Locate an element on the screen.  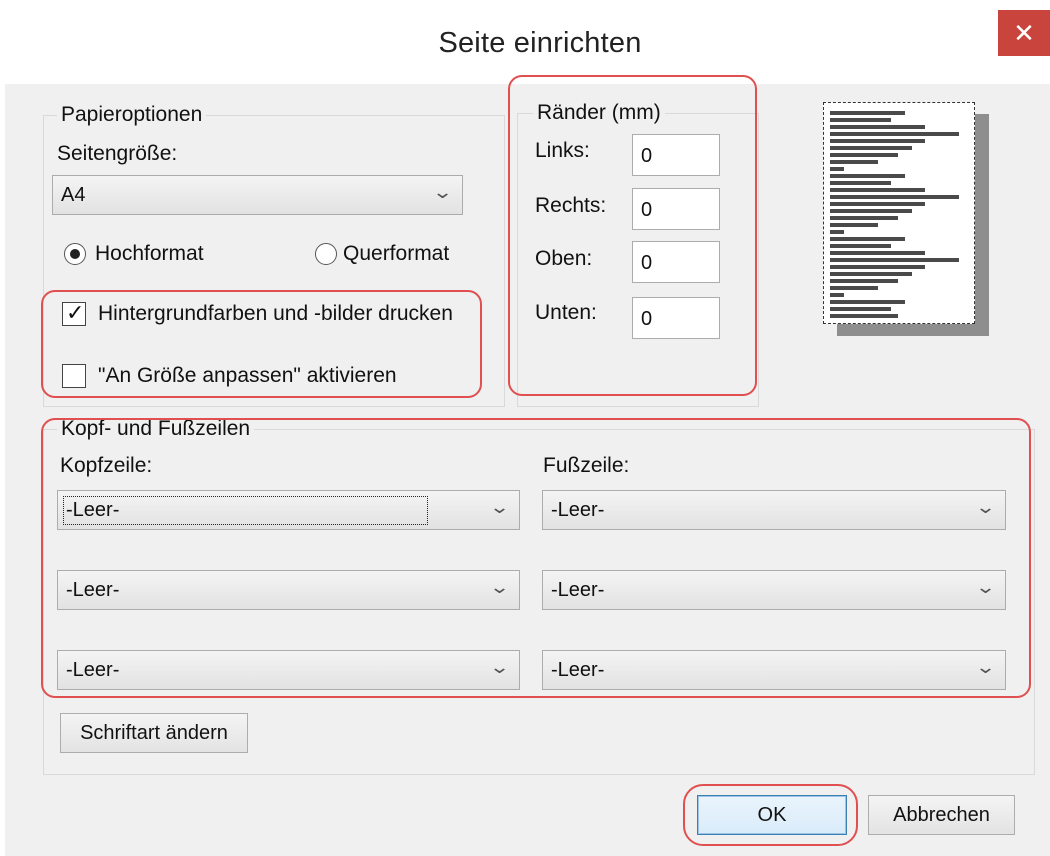
header-center-select: -Leer- ⌄ is located at coordinates (288, 590).